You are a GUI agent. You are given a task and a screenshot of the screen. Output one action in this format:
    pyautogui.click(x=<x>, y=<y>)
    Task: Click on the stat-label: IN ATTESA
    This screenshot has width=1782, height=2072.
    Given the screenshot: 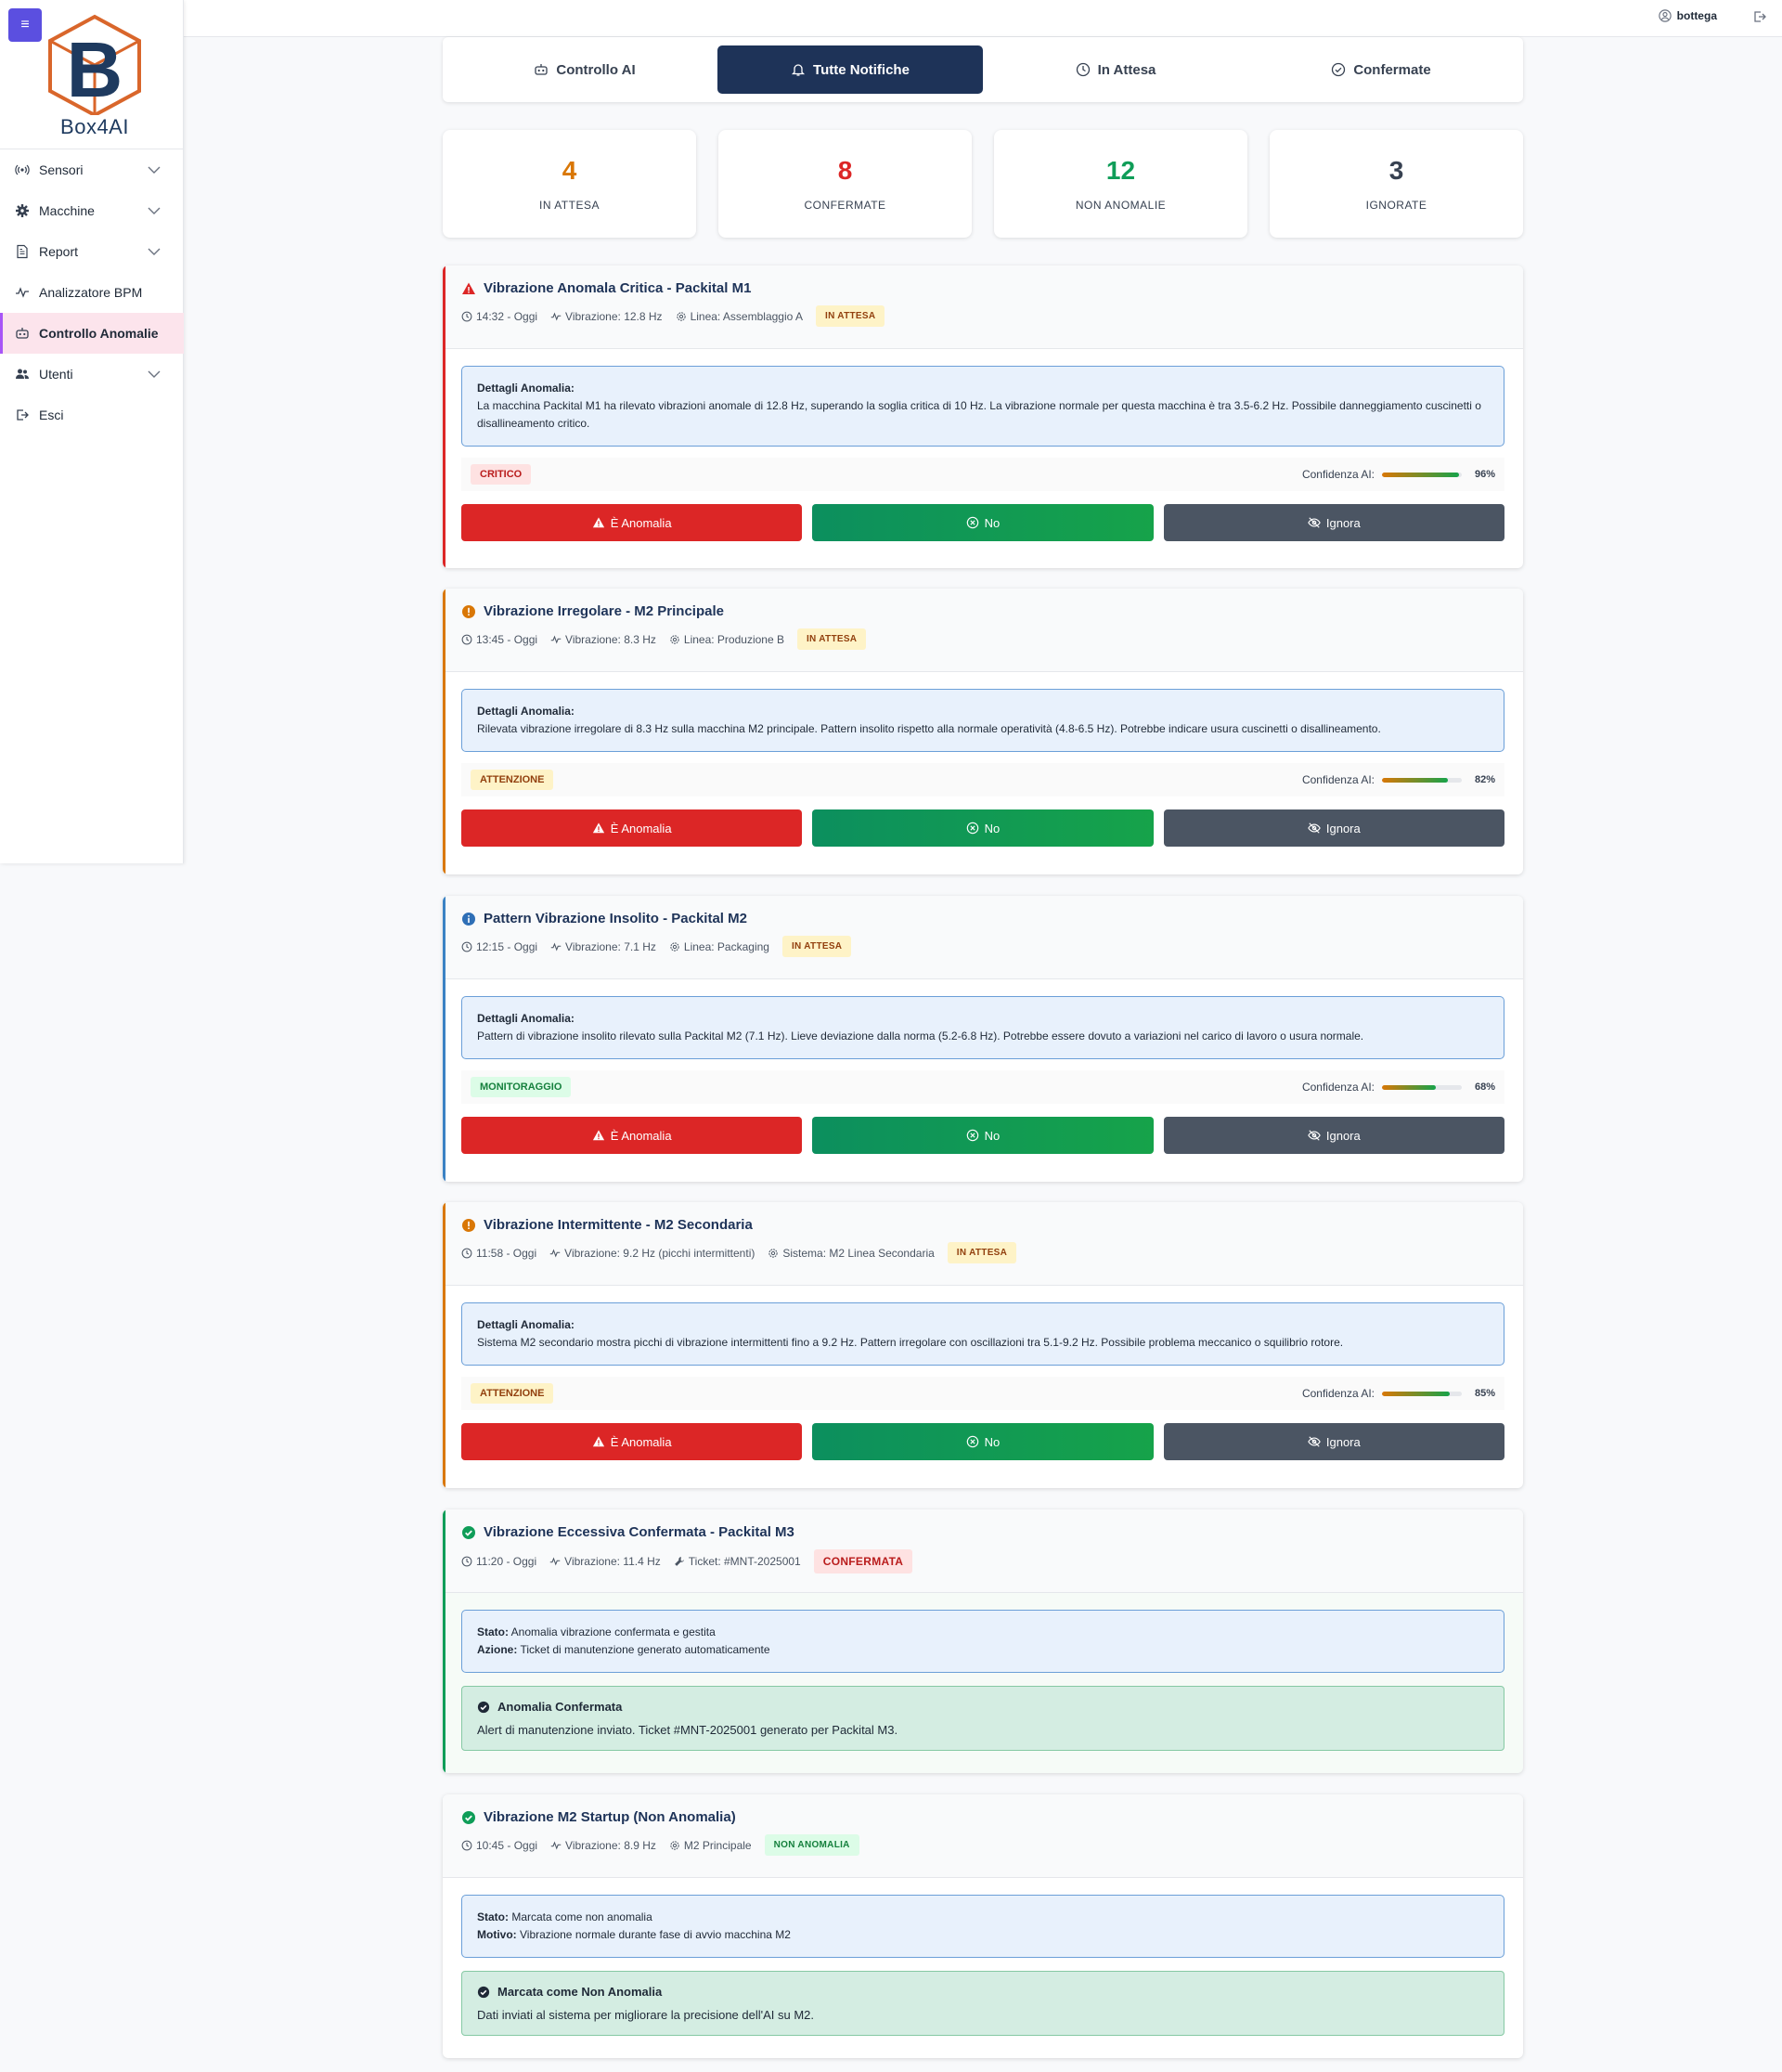 What is the action you would take?
    pyautogui.click(x=569, y=205)
    